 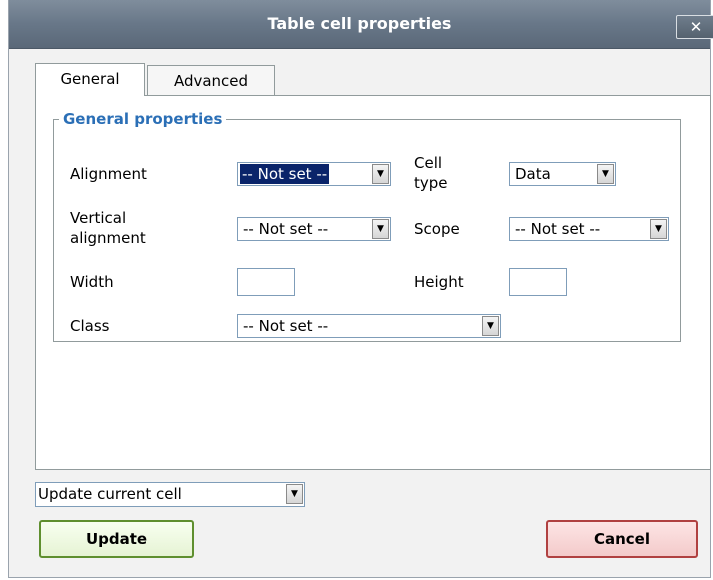 I want to click on vertical-alignment-select-value: -- Not set --, so click(x=286, y=229).